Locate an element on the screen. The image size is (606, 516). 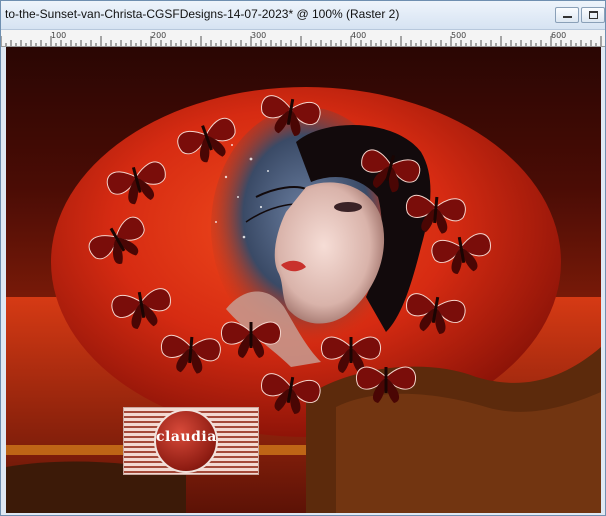
watermark-logo: claudia is located at coordinates (191, 441).